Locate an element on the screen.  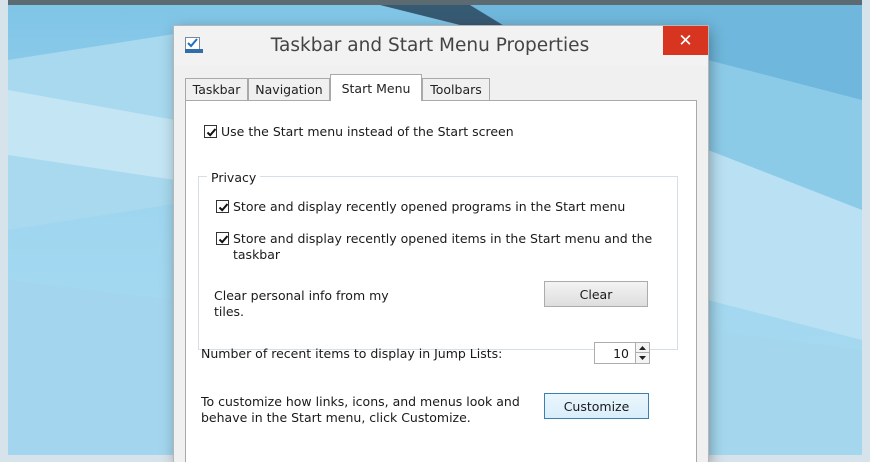
tab-label: Start Menu is located at coordinates (376, 88).